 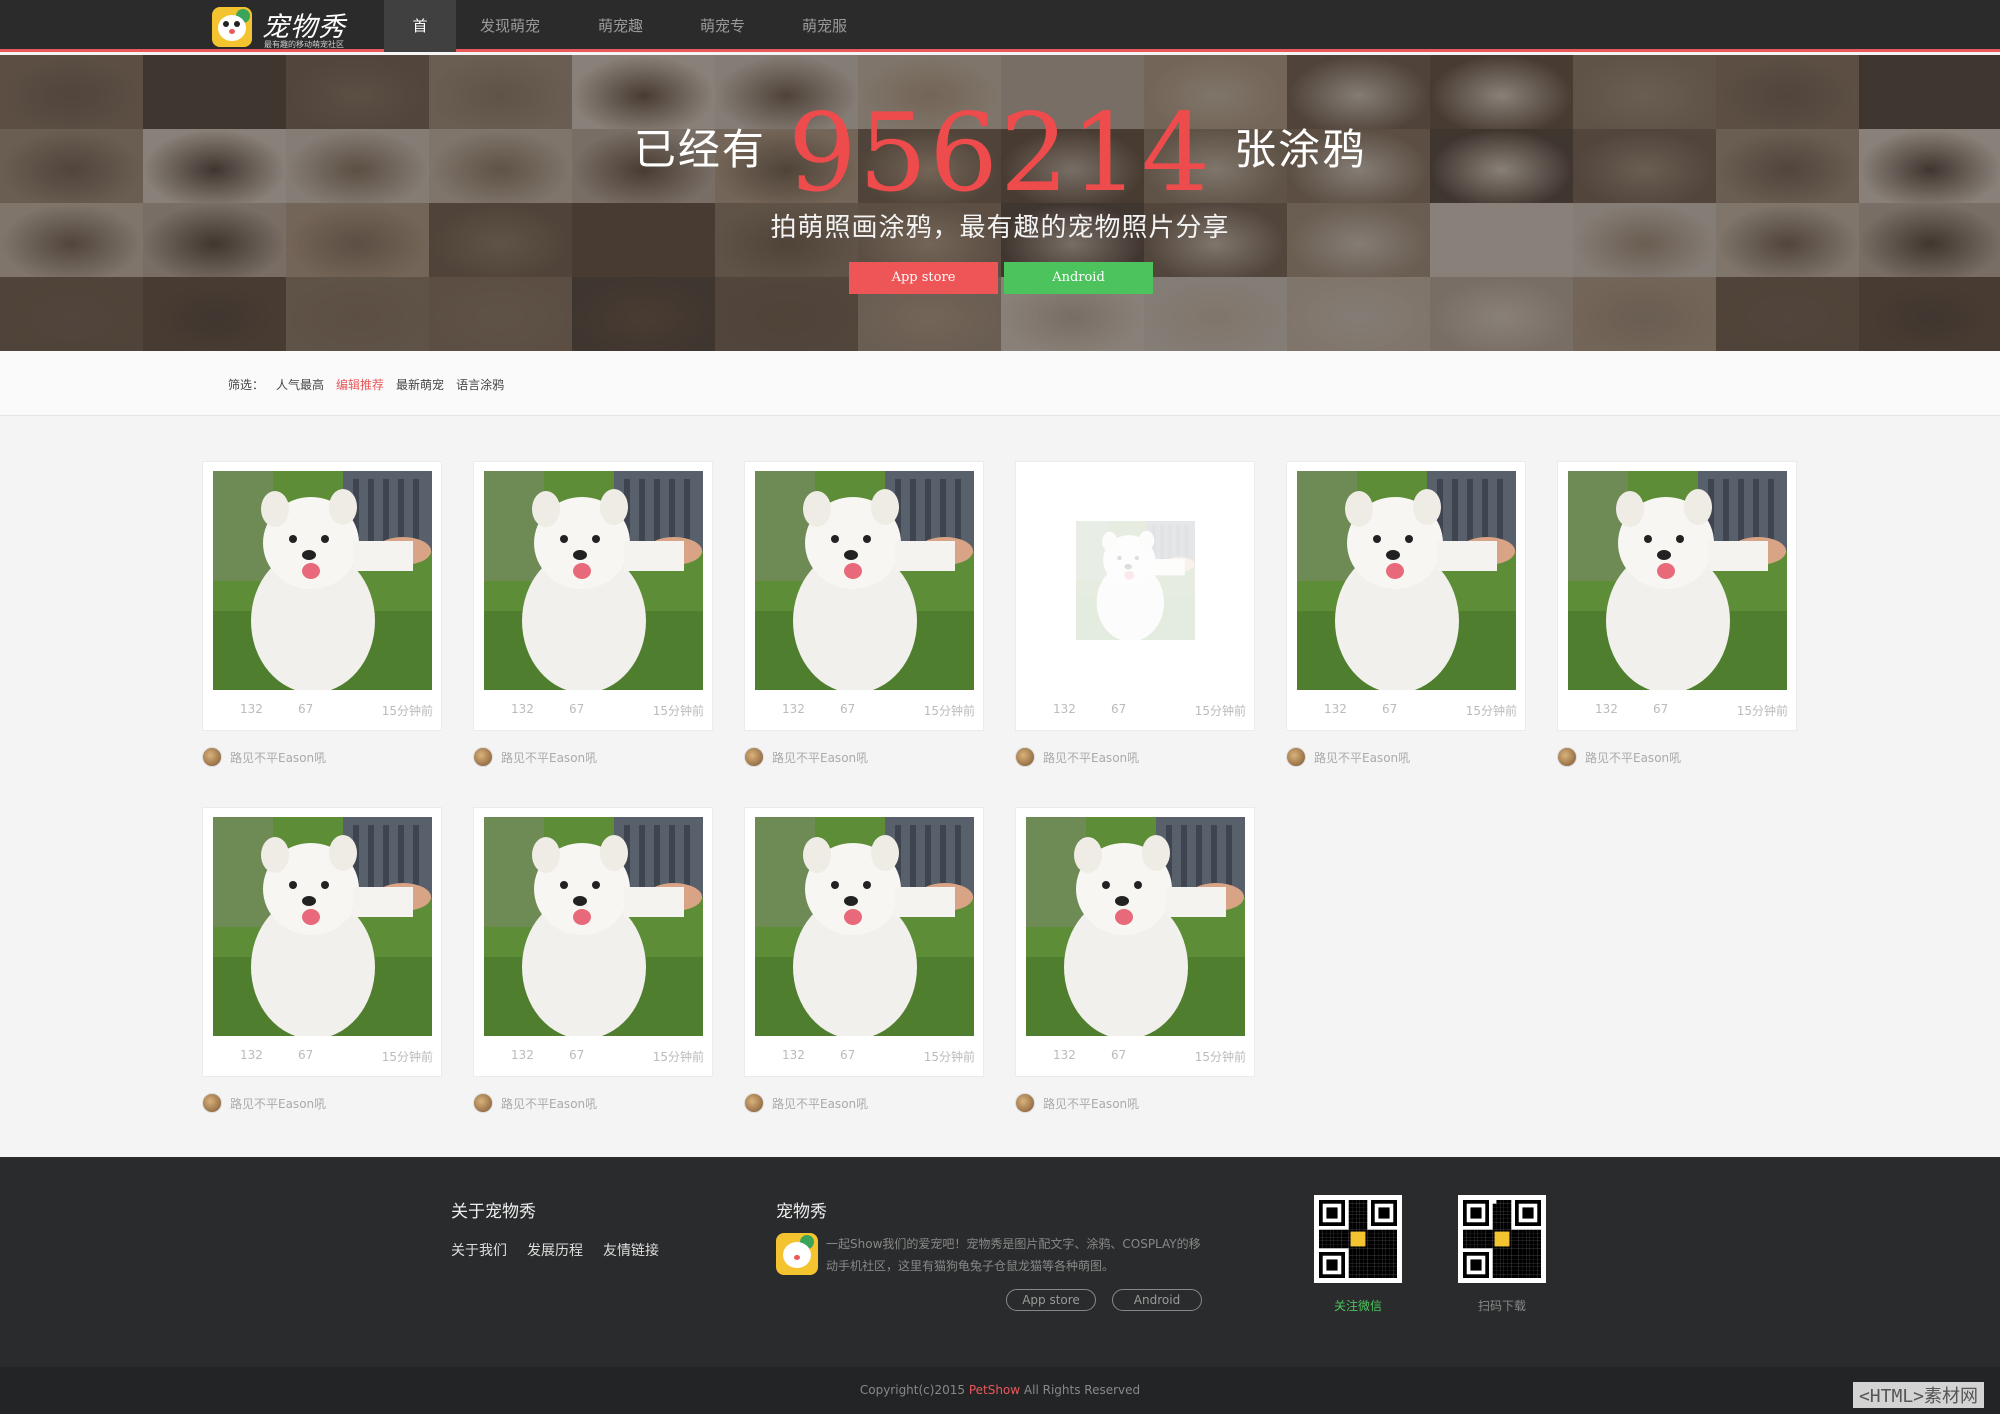 What do you see at coordinates (479, 1250) in the screenshot?
I see `footer-link-about-us: 关于我们` at bounding box center [479, 1250].